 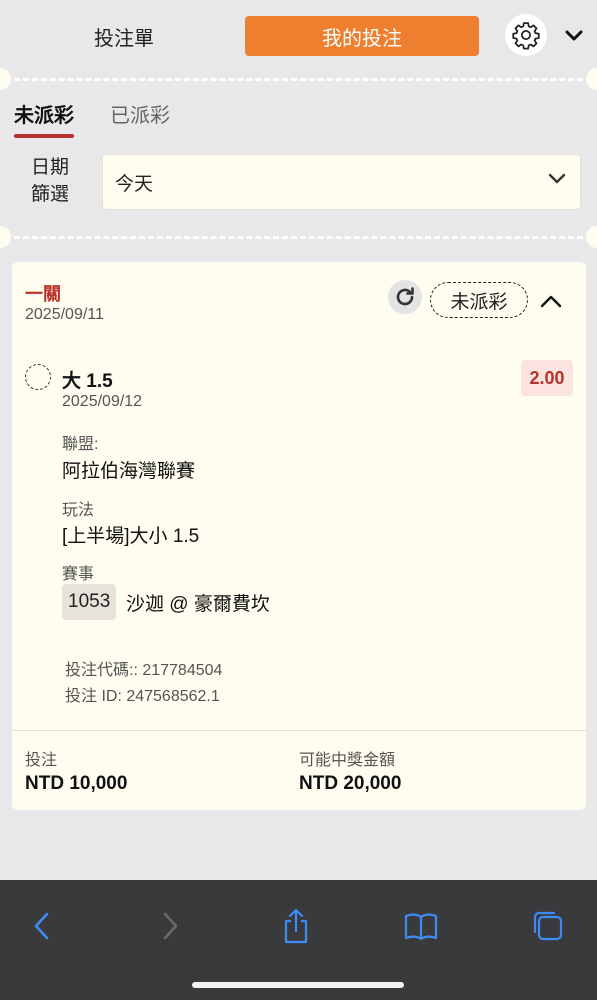 What do you see at coordinates (341, 182) in the screenshot?
I see `date-filter-select: 今天` at bounding box center [341, 182].